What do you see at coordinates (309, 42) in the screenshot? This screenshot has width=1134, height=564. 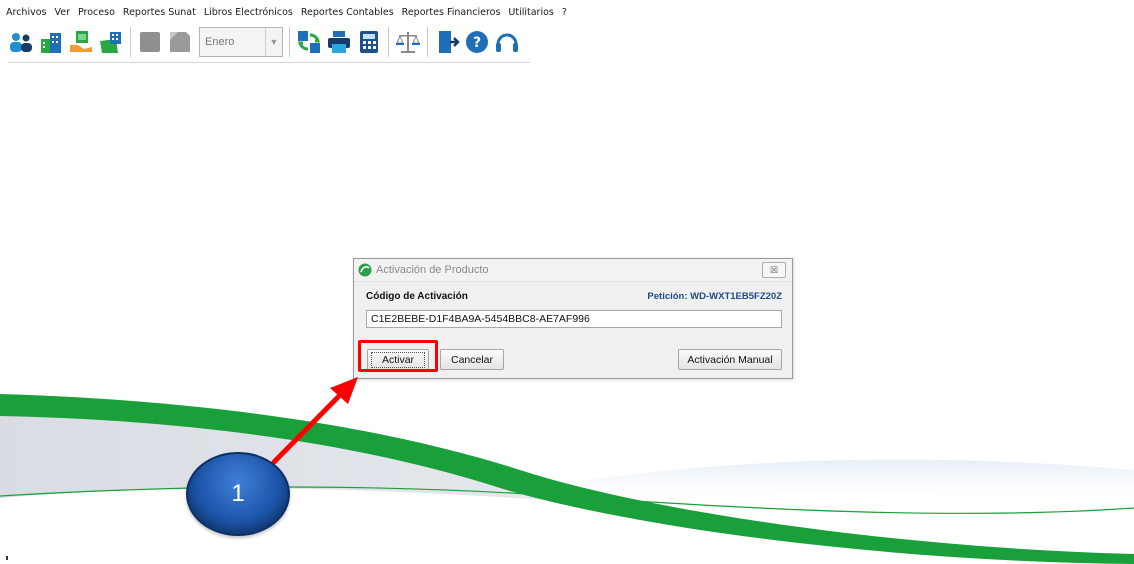 I see `sync-icon` at bounding box center [309, 42].